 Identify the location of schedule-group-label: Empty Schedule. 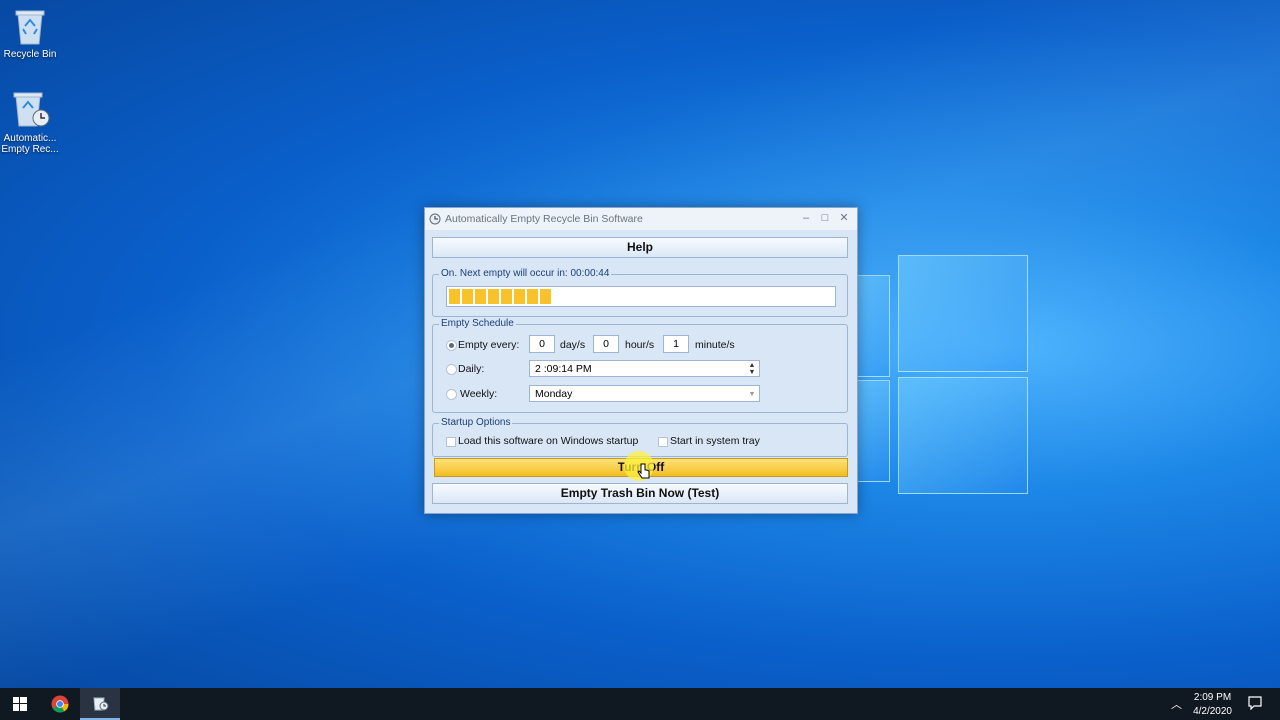
(477, 323).